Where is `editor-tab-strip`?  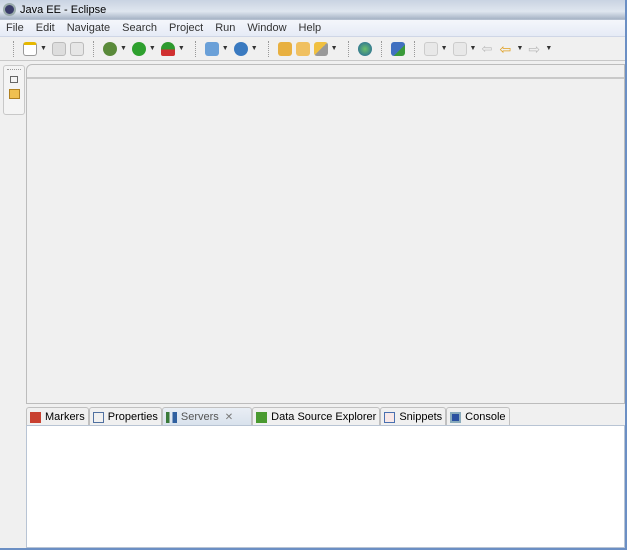
editor-tab-strip is located at coordinates (325, 72).